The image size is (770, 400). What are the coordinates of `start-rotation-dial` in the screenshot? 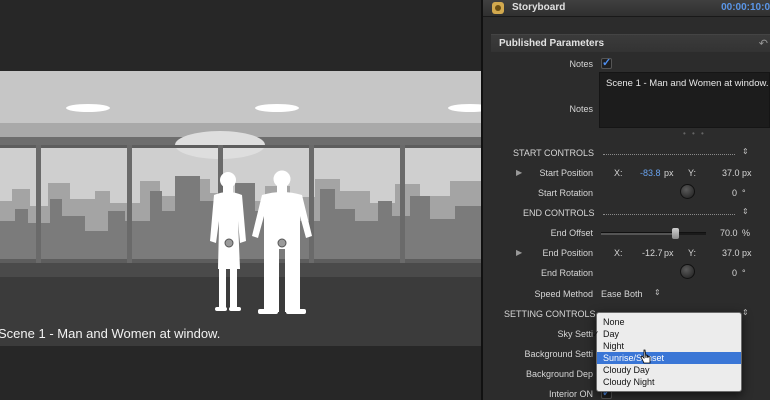 It's located at (687, 191).